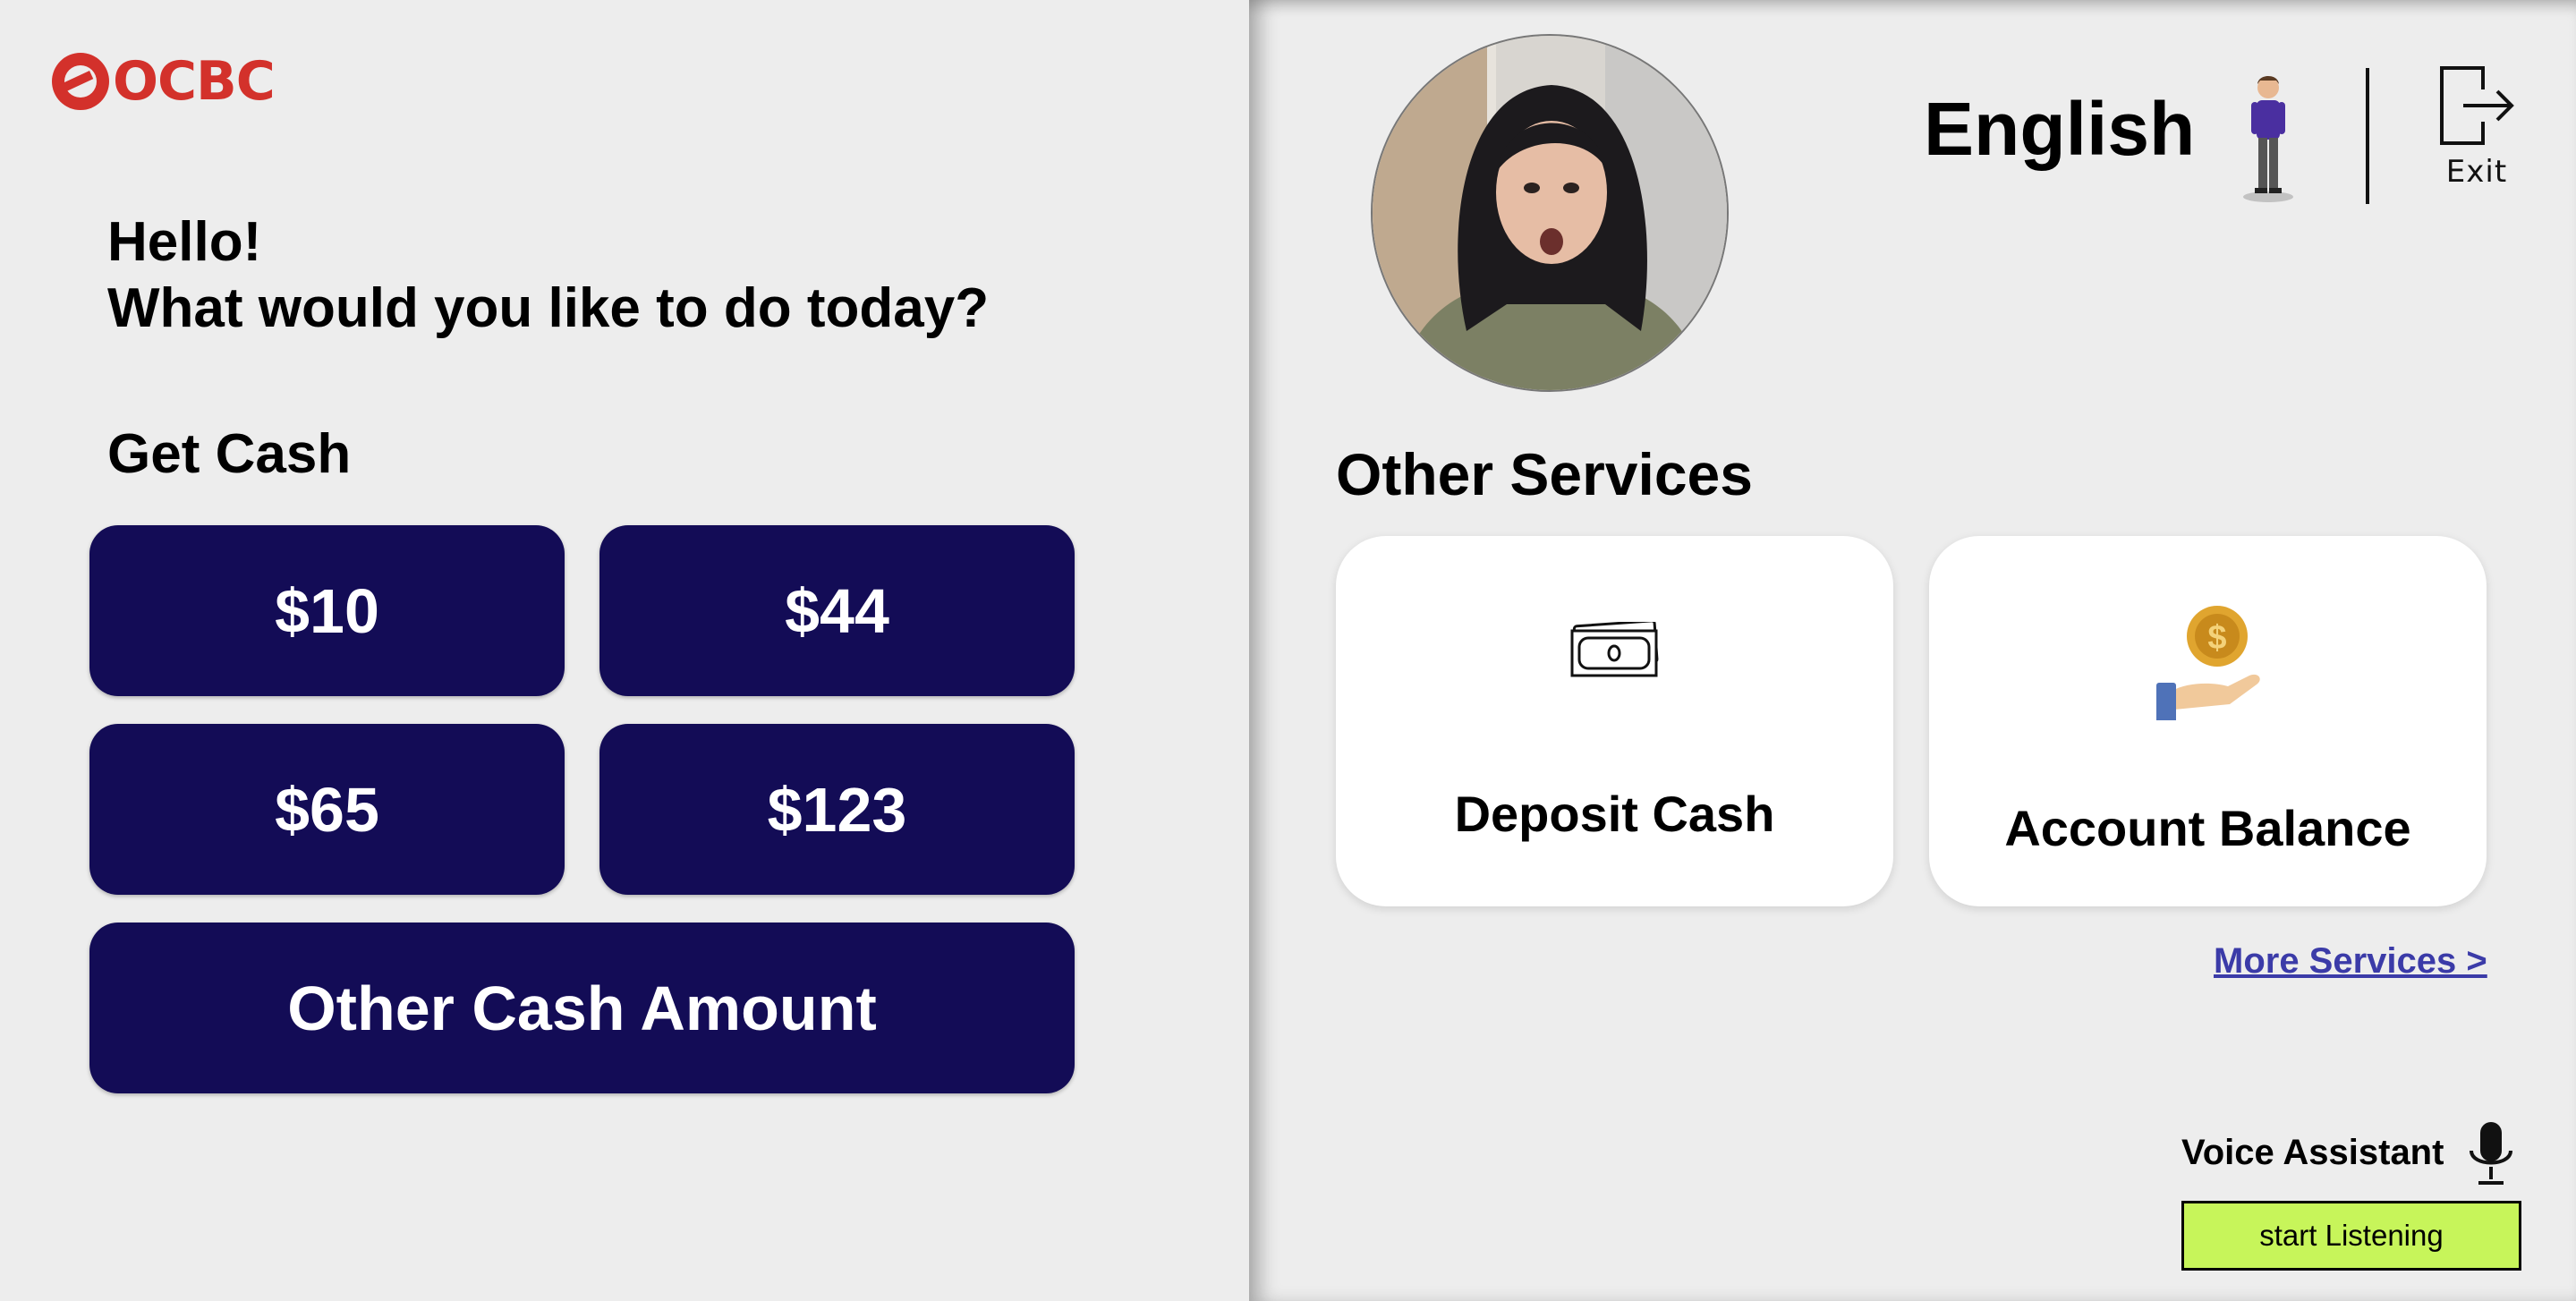 This screenshot has width=2576, height=1301. What do you see at coordinates (2059, 129) in the screenshot?
I see `language-label: English` at bounding box center [2059, 129].